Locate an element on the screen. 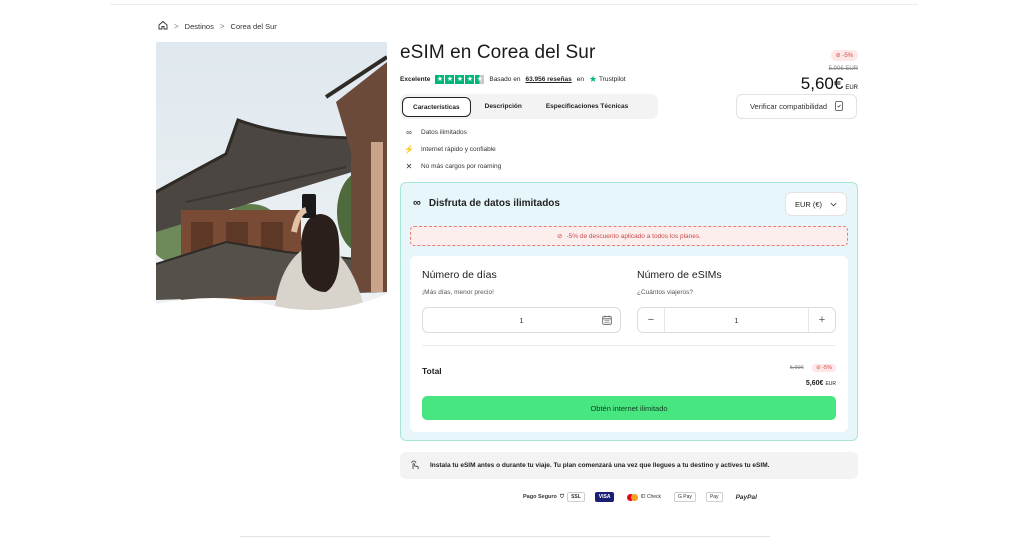 This screenshot has height=538, width=1024. hand-tap-icon is located at coordinates (415, 466).